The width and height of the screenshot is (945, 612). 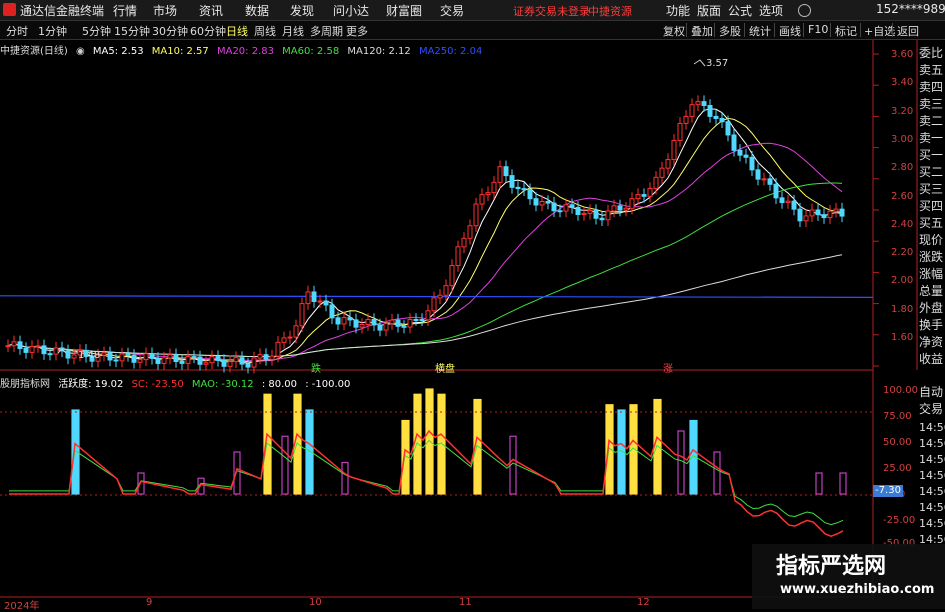 I want to click on menu-shichang: 市场, so click(x=165, y=10).